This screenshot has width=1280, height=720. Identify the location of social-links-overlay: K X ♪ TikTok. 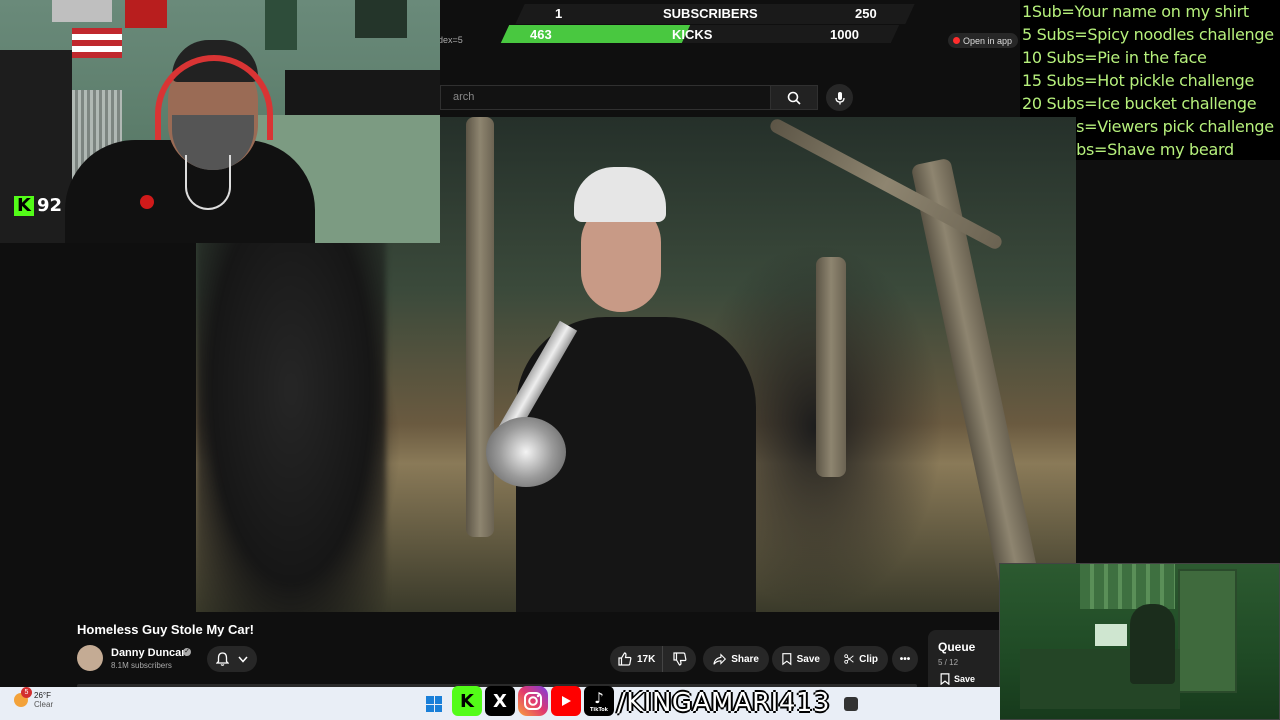
(533, 701).